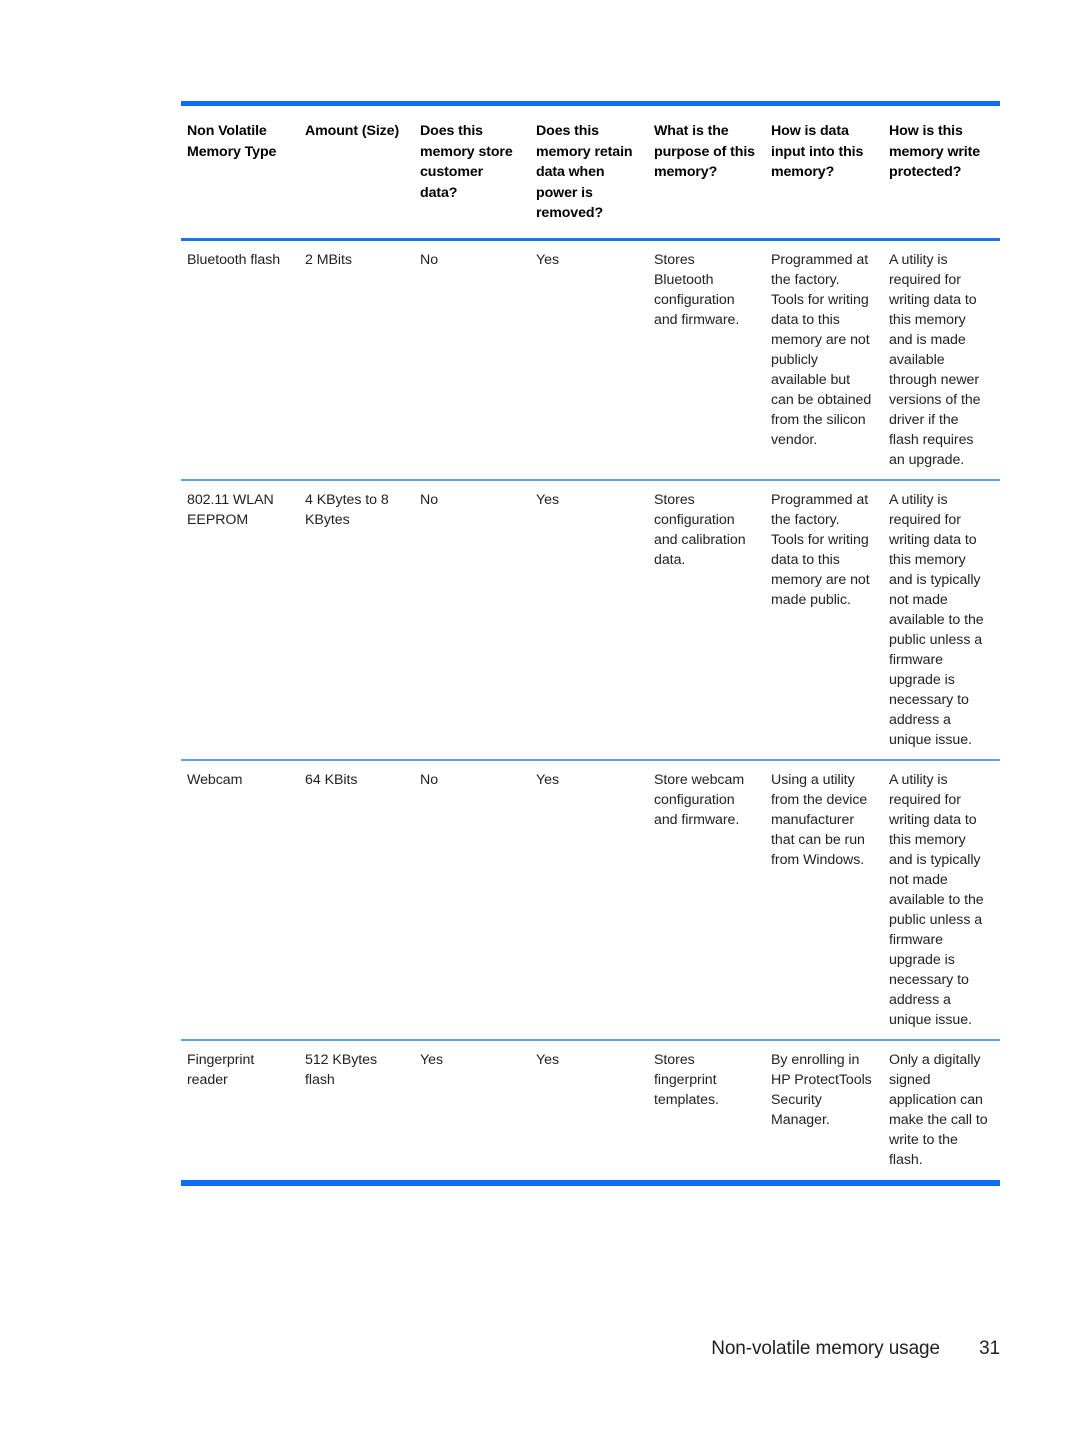  What do you see at coordinates (941, 171) in the screenshot?
I see `column-header-write-protected: How is this memory write protected?` at bounding box center [941, 171].